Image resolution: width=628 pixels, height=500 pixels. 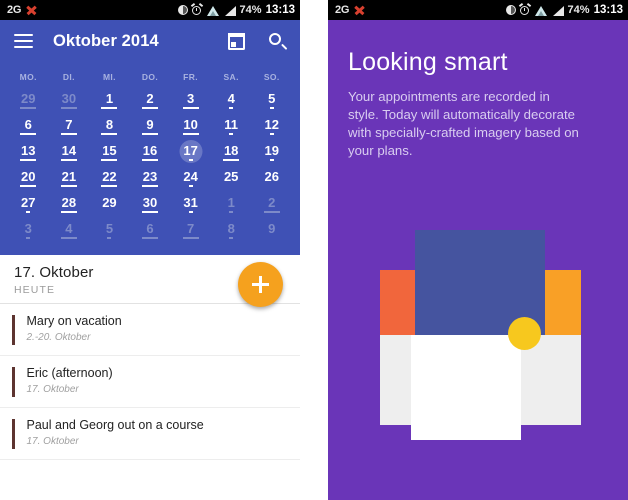 What do you see at coordinates (271, 77) in the screenshot?
I see `weekday-header: SO.` at bounding box center [271, 77].